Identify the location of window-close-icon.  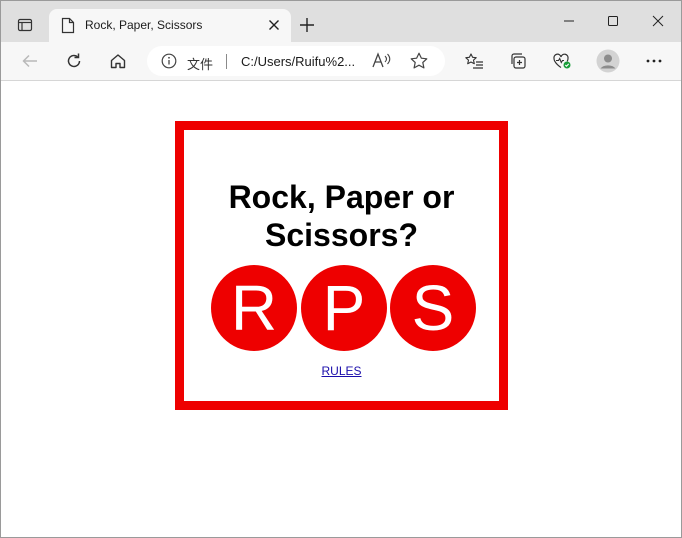
(658, 21).